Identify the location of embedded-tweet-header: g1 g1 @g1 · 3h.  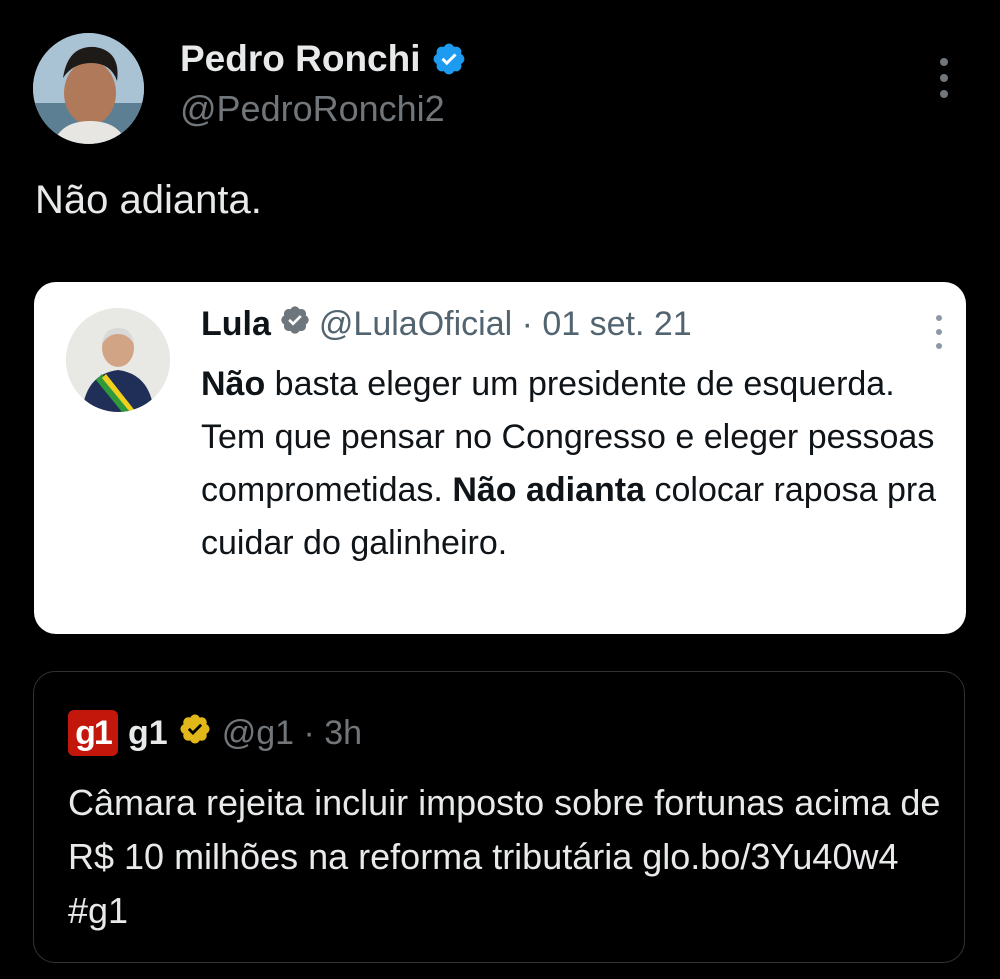
(215, 733).